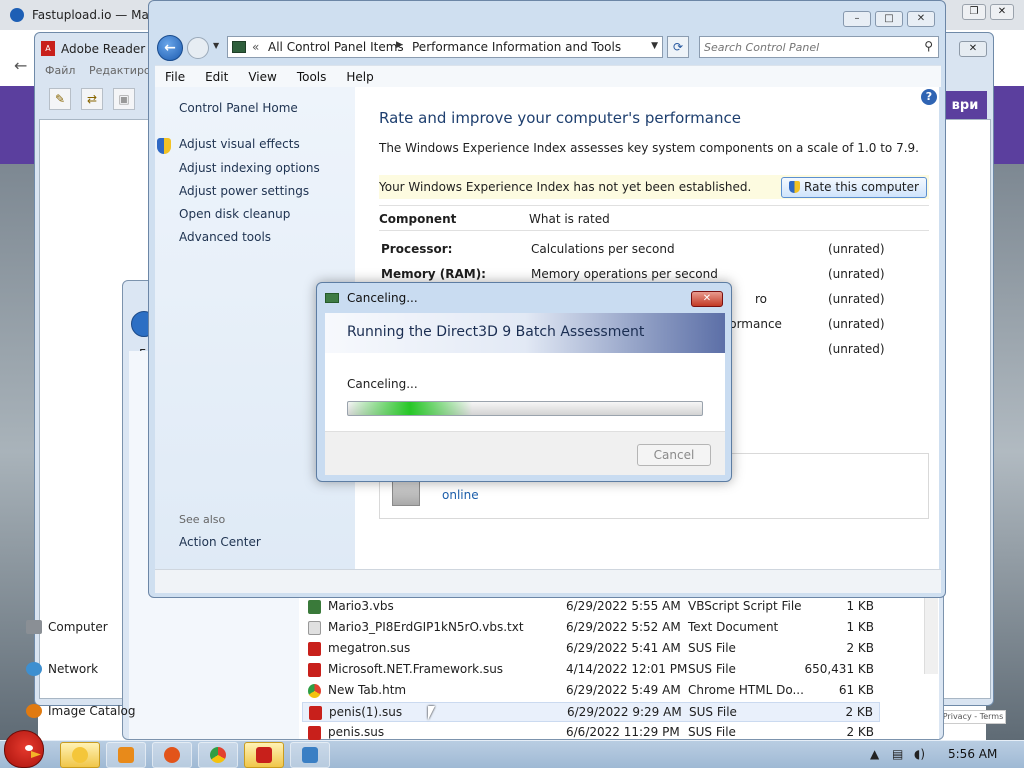 This screenshot has height=768, width=1024. What do you see at coordinates (170, 48) in the screenshot?
I see `back-arrow-icon: ←` at bounding box center [170, 48].